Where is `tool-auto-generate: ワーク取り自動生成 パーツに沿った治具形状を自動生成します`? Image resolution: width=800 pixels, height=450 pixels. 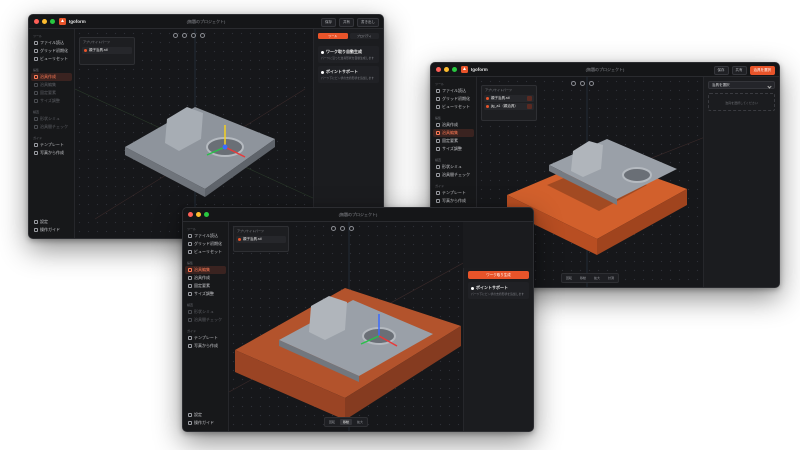
tool-auto-generate: ワーク取り自動生成 パーツに沿った治具形状を自動生成します is located at coordinates (348, 54).